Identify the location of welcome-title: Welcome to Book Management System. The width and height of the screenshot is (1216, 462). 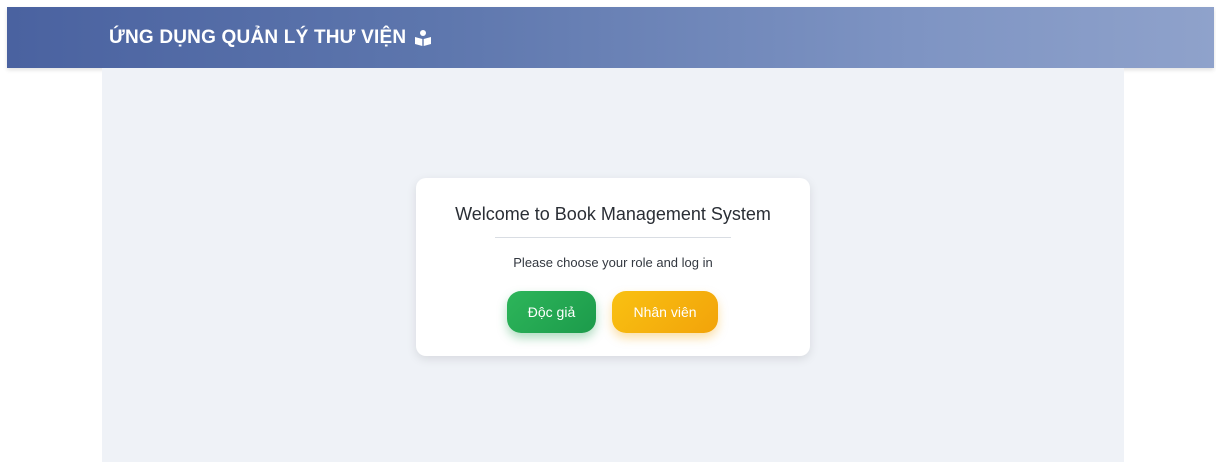
(613, 214).